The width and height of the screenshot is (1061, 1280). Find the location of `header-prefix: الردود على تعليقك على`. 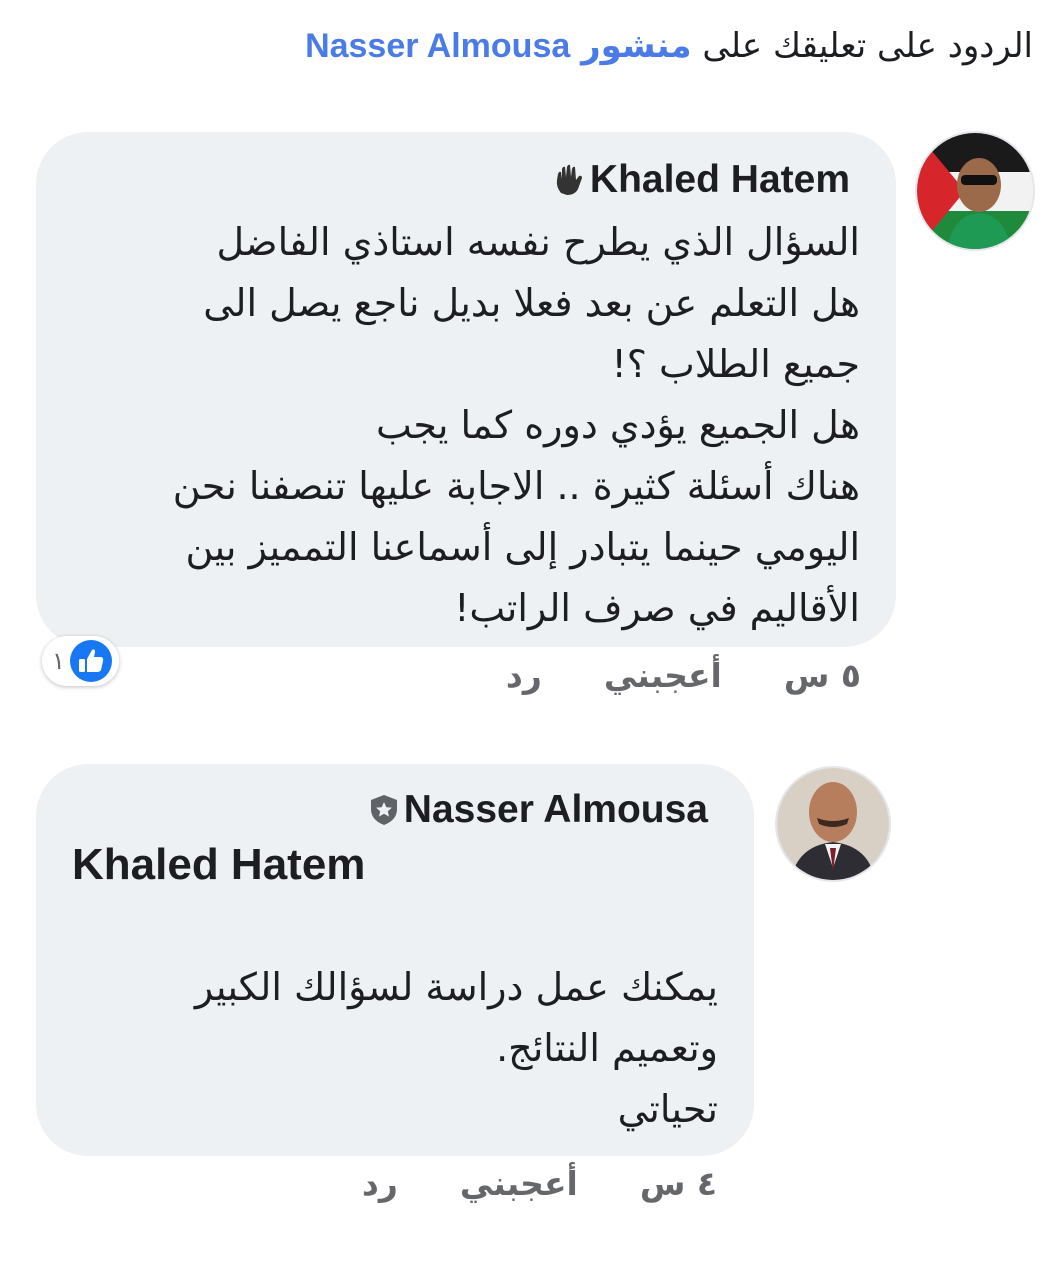

header-prefix: الردود على تعليقك على is located at coordinates (867, 46).